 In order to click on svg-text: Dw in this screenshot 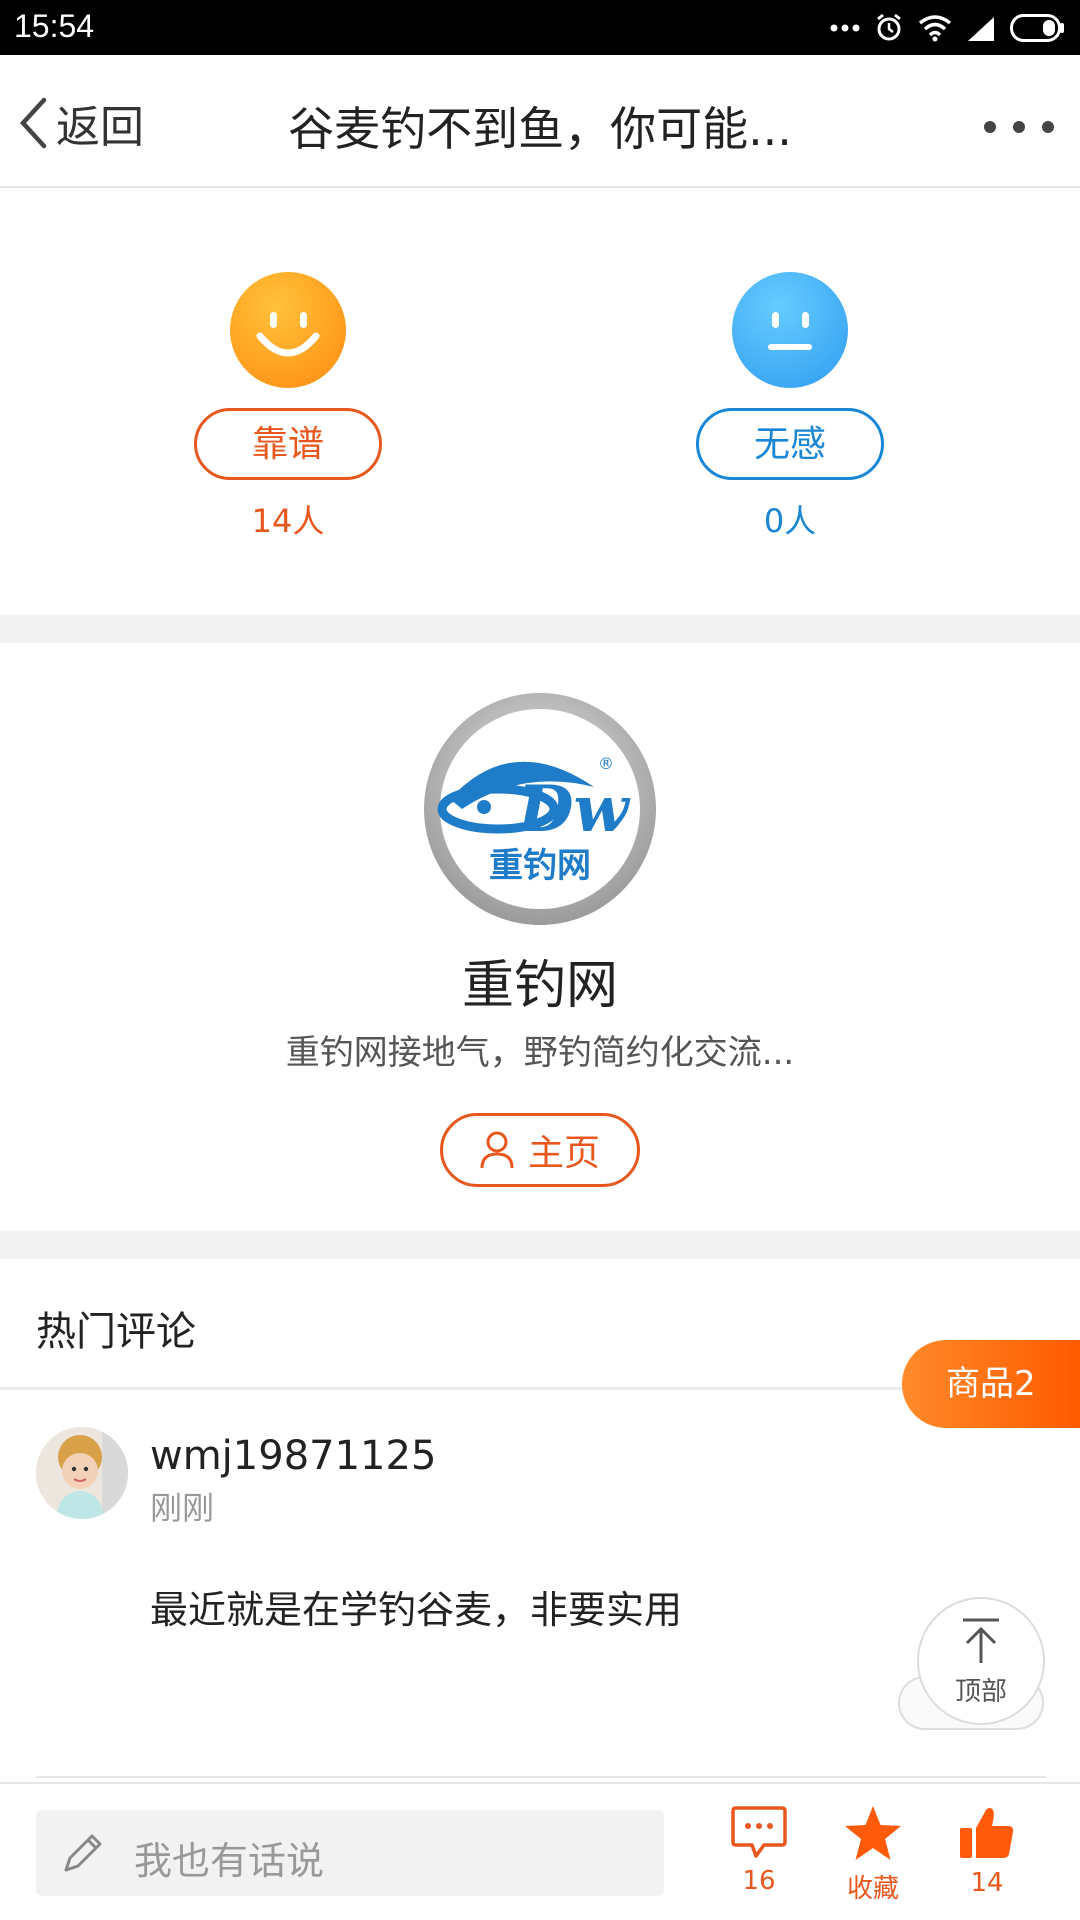, I will do `click(573, 809)`.